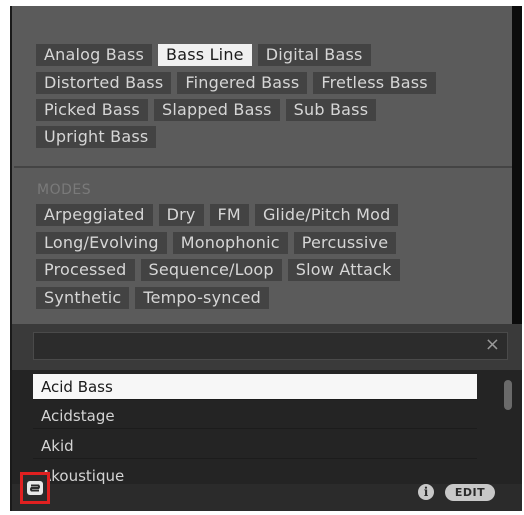 This screenshot has width=524, height=515. What do you see at coordinates (202, 298) in the screenshot?
I see `tag-tempo-synced: Tempo-synced` at bounding box center [202, 298].